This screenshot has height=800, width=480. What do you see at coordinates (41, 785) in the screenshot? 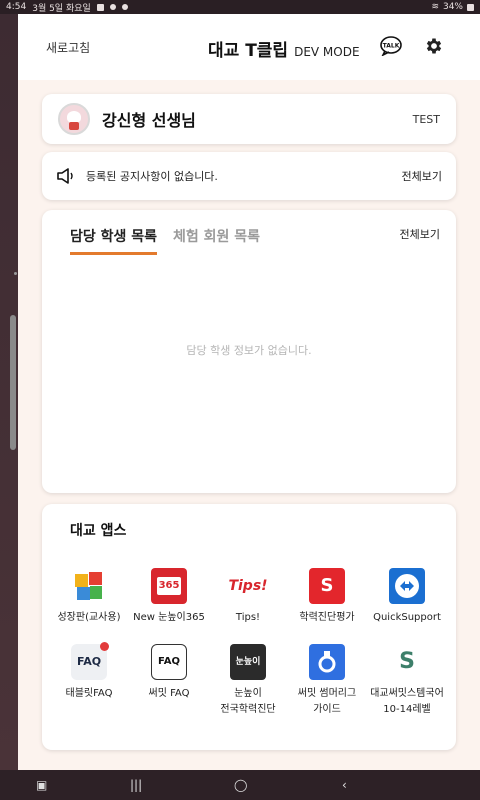
I see `screenshot-icon: ▣` at bounding box center [41, 785].